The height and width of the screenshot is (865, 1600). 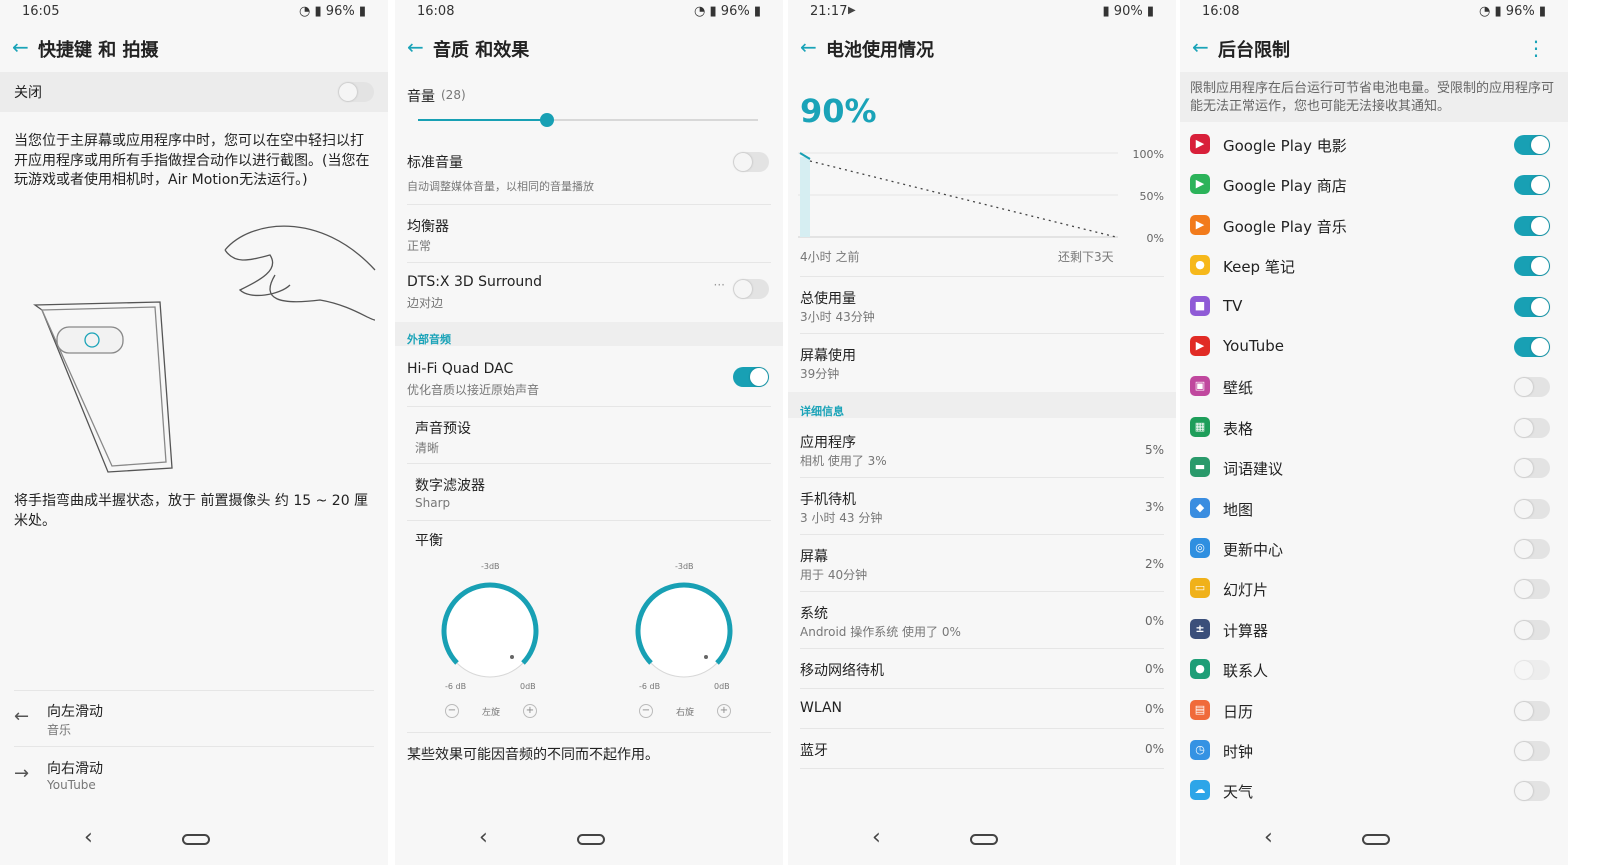 I want to click on hifi-dac-row: Hi-Fi Quad DAC 优化音质以接近原始声音, so click(x=589, y=382).